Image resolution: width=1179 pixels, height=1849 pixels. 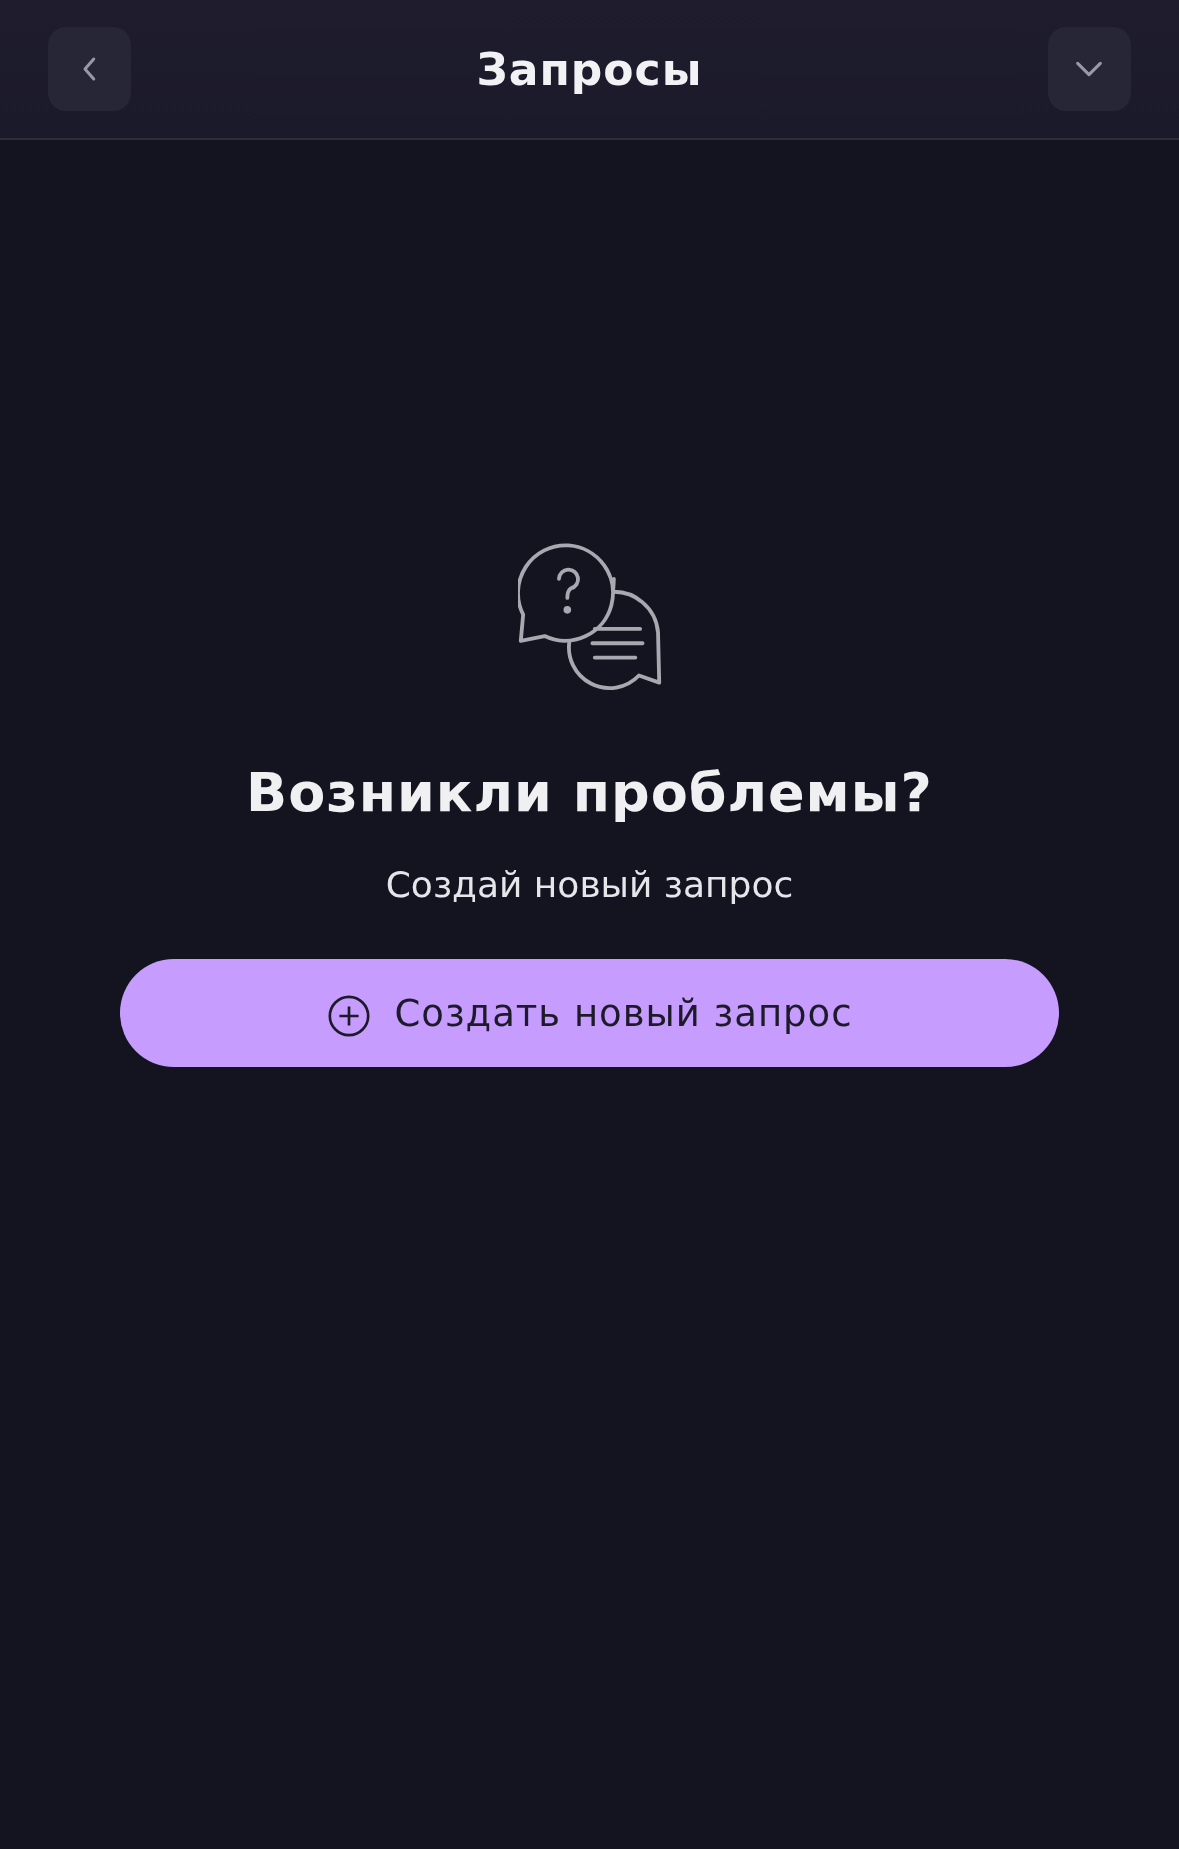 What do you see at coordinates (589, 884) in the screenshot?
I see `empty-state-subtitle: Создай новый запрос` at bounding box center [589, 884].